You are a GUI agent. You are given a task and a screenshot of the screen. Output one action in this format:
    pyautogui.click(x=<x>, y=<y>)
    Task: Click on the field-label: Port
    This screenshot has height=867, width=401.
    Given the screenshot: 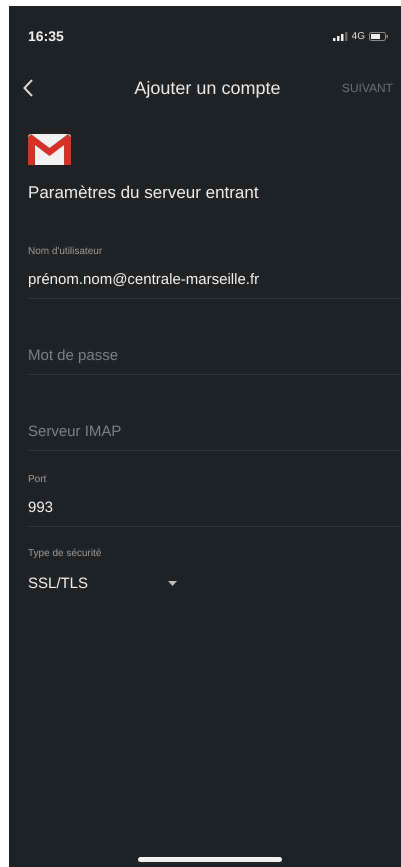 What is the action you would take?
    pyautogui.click(x=38, y=479)
    